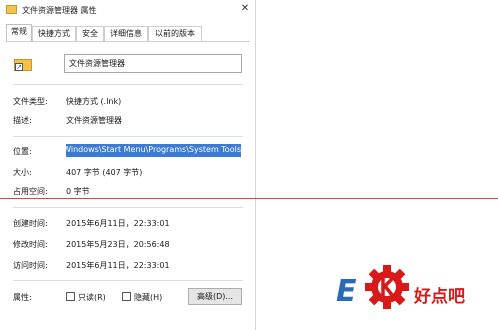  I want to click on tab-details: 详细信息, so click(126, 33).